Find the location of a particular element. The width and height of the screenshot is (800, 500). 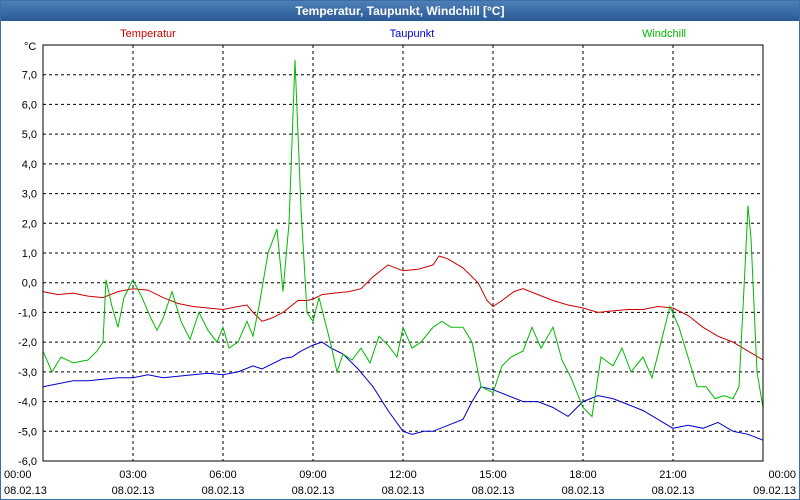

legend-temperatur: Temperatur is located at coordinates (148, 34).